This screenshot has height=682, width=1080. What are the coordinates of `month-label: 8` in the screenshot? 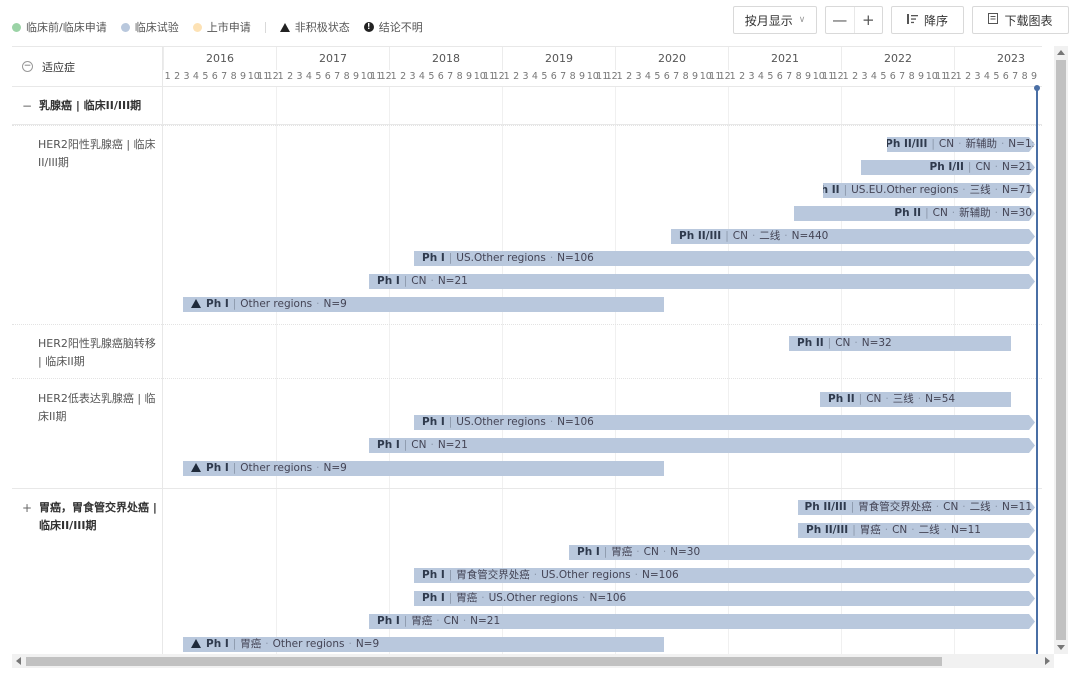 It's located at (459, 76).